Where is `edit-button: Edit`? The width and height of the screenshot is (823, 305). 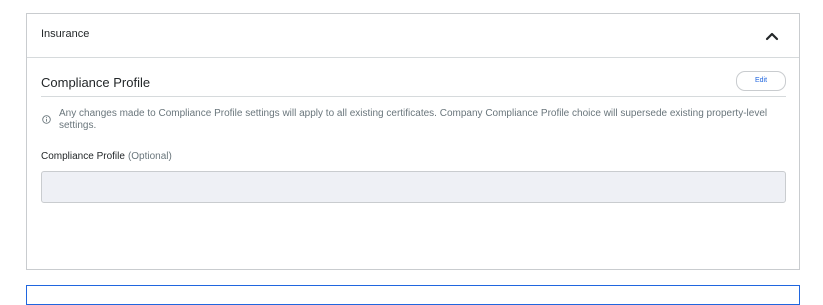 edit-button: Edit is located at coordinates (761, 81).